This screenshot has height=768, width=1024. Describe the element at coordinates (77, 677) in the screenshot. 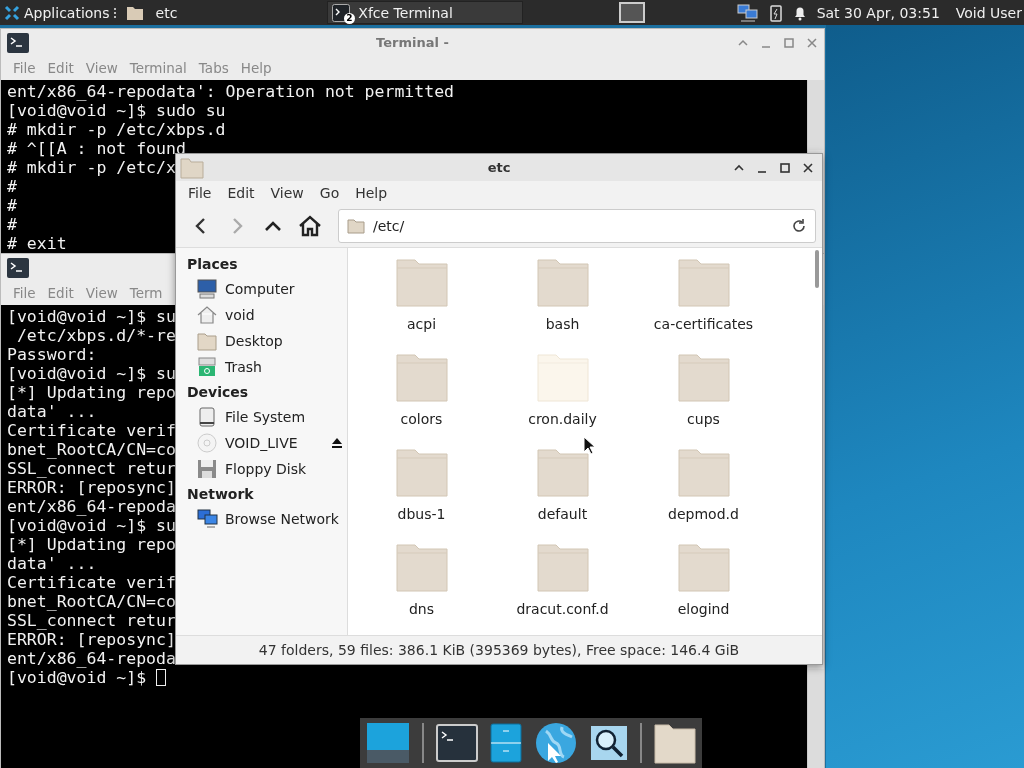

I see `terminal-line: [void@void ~]$` at that location.